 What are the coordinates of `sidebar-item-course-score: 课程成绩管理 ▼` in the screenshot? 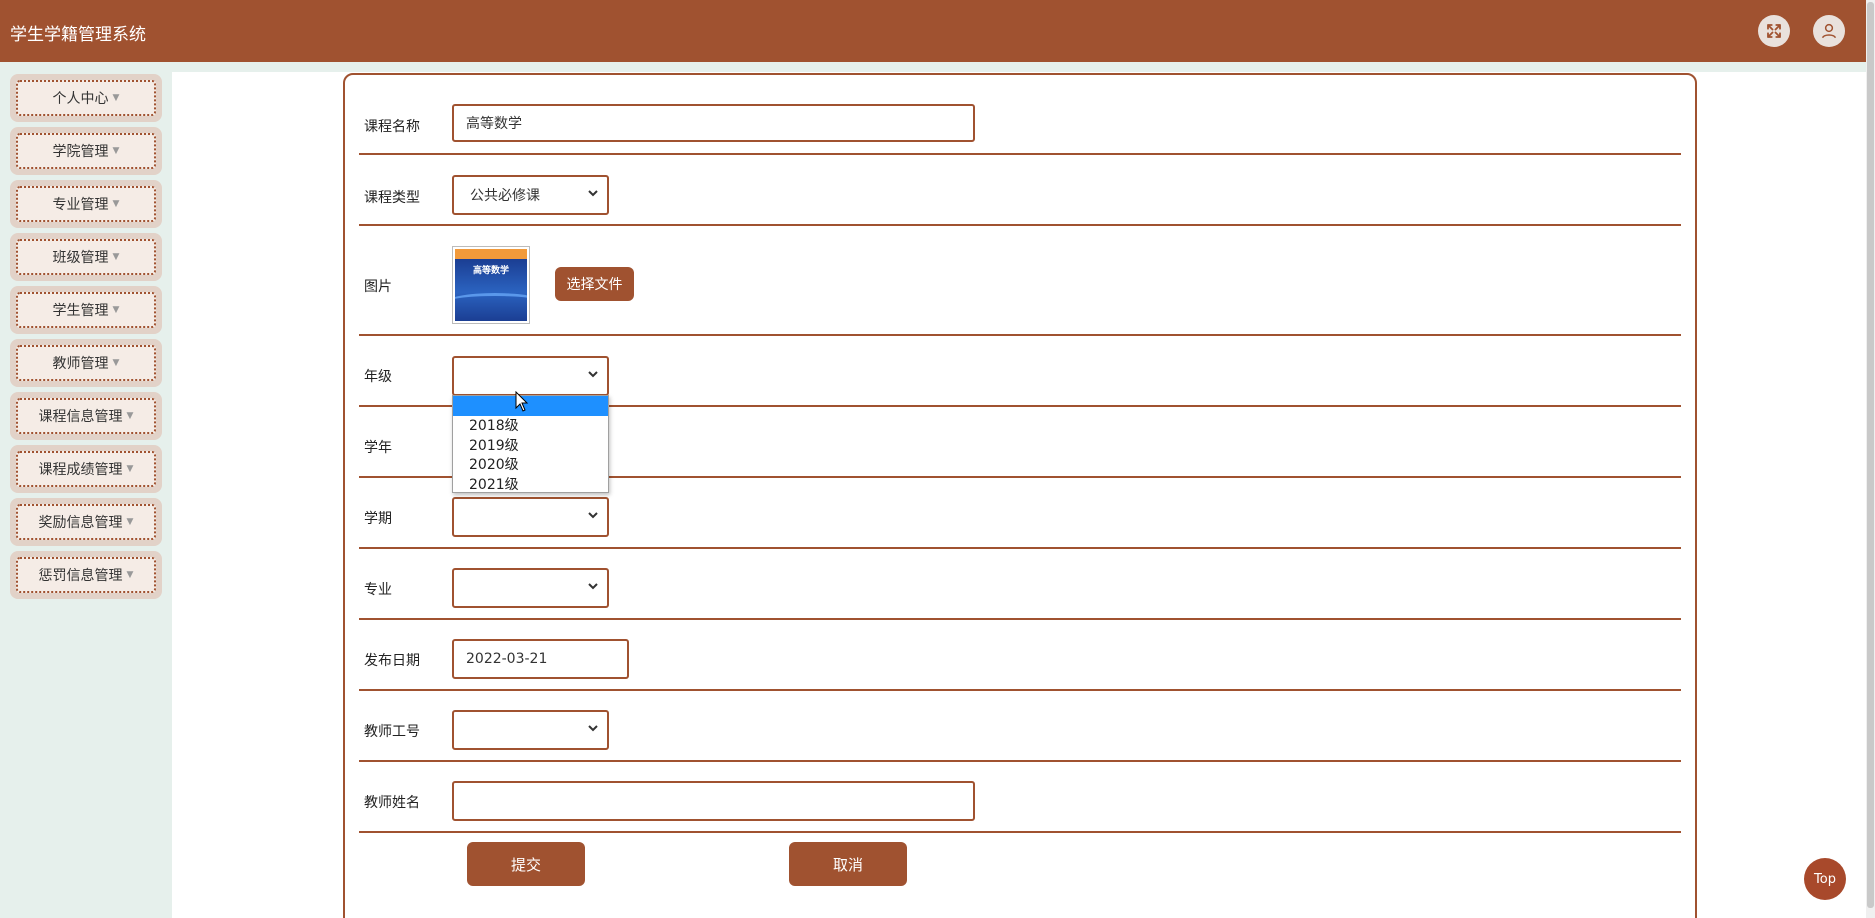 It's located at (86, 469).